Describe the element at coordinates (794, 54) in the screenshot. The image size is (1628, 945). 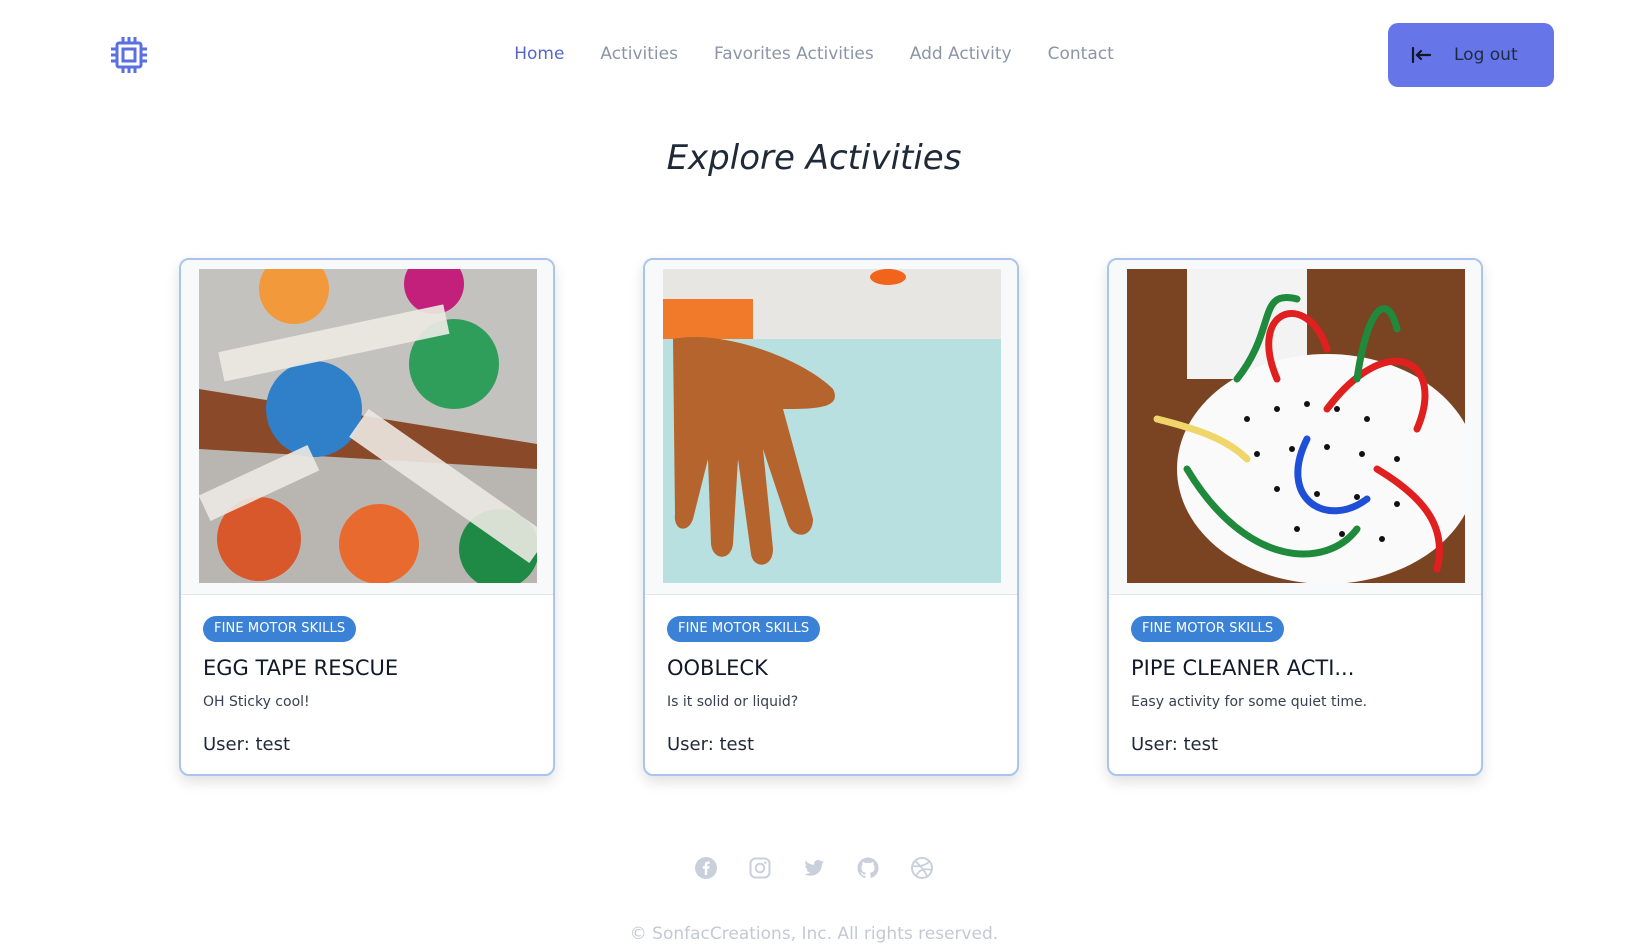
I see `nav-favorites-activities: Favorites Activities` at that location.